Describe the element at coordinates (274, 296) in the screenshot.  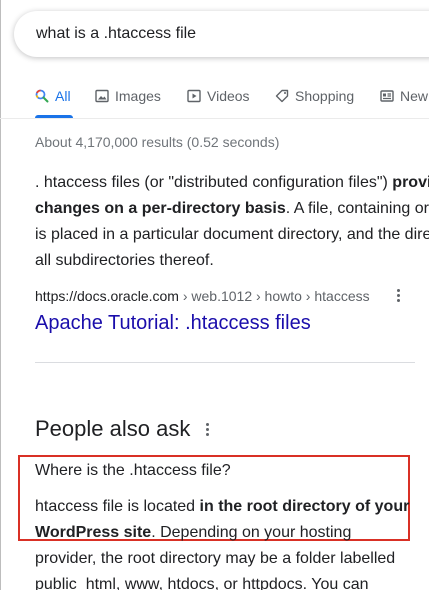
I see `cite-breadcrumbs: › web.1012 › howto › htaccess` at that location.